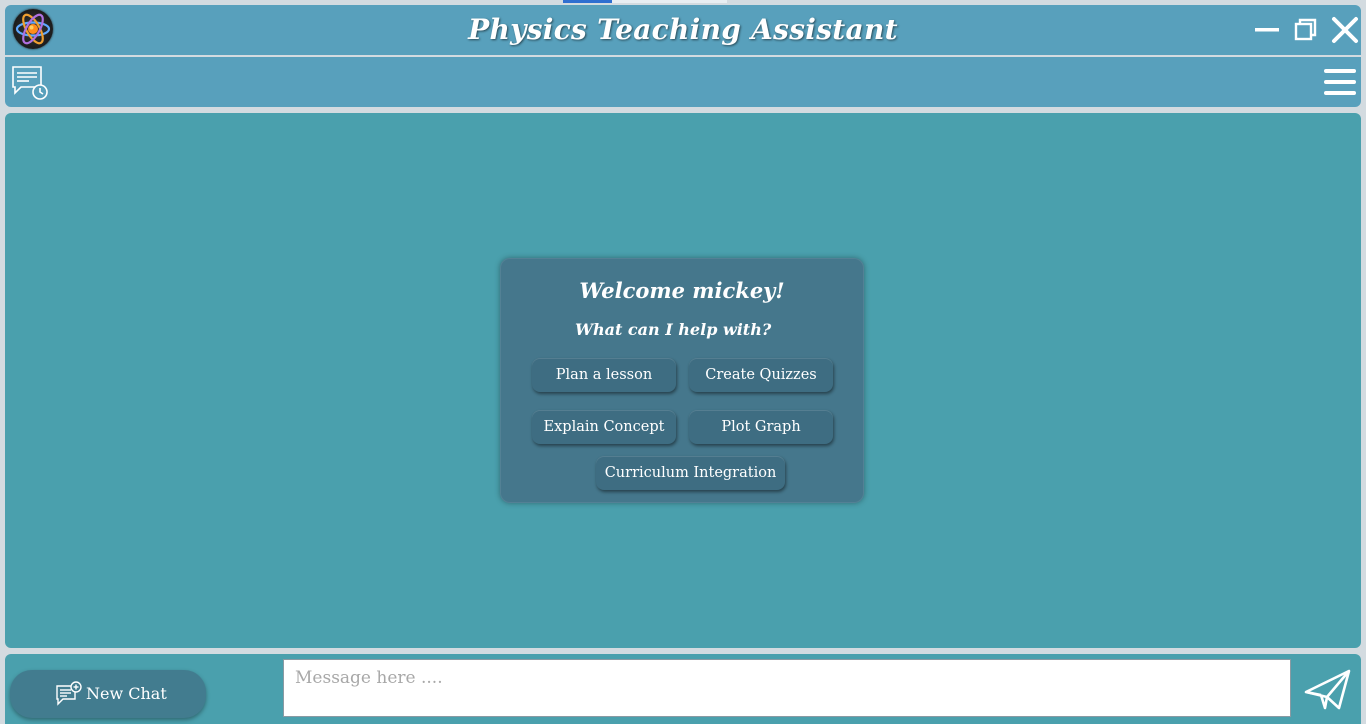  Describe the element at coordinates (69, 694) in the screenshot. I see `new-chat-icon` at that location.